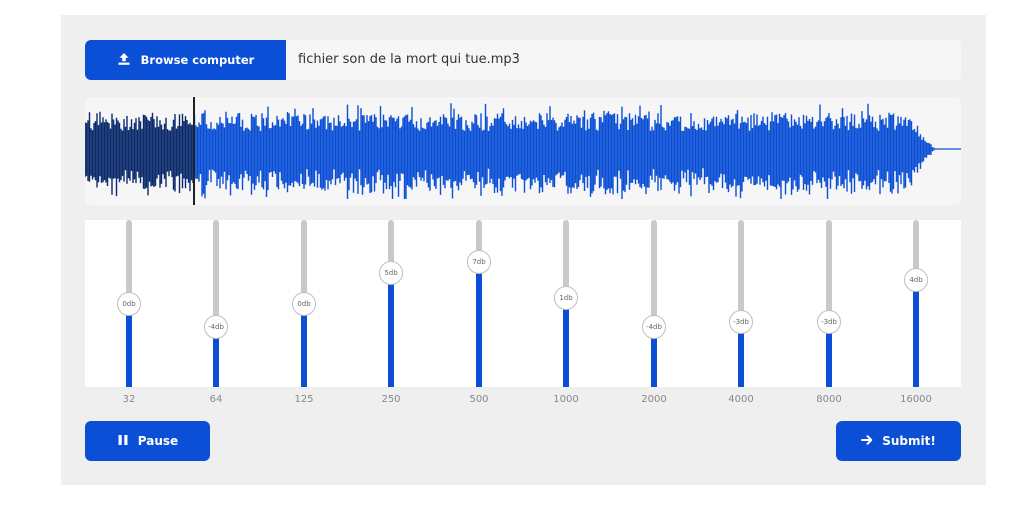 Image resolution: width=1024 pixels, height=514 pixels. I want to click on frequency-label: 1000, so click(566, 399).